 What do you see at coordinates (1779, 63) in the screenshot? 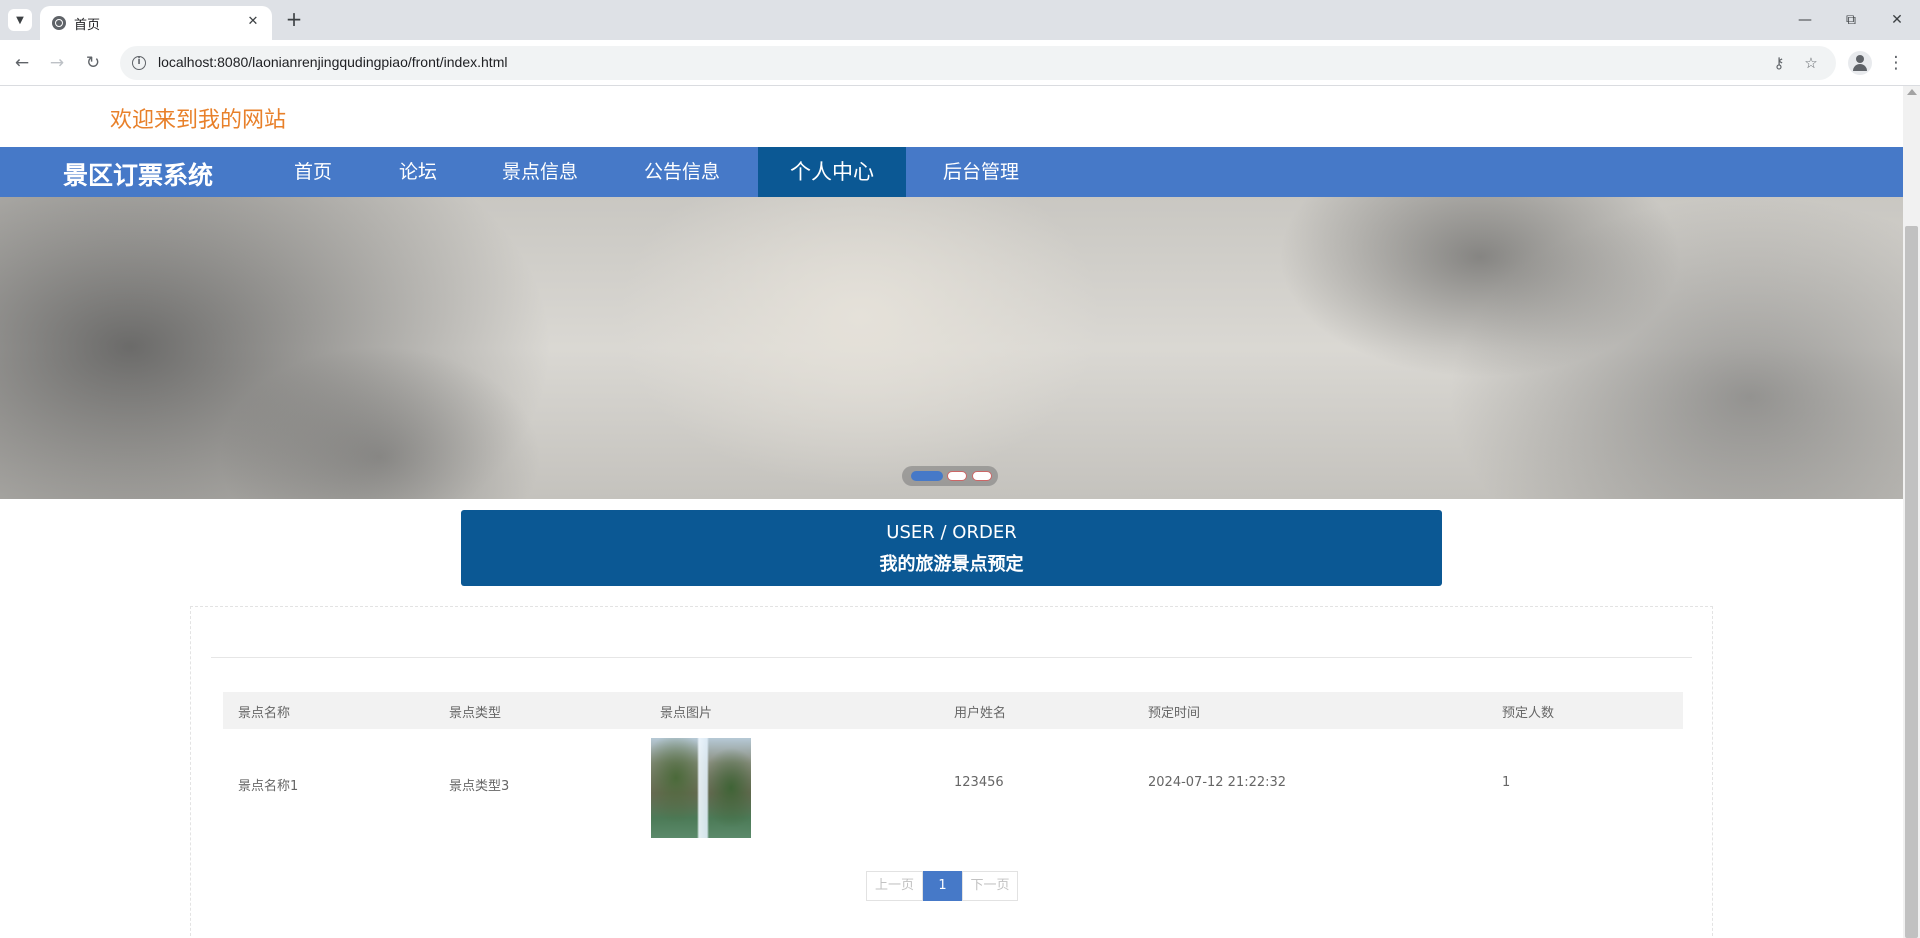
I see `key-icon: ⚷` at bounding box center [1779, 63].